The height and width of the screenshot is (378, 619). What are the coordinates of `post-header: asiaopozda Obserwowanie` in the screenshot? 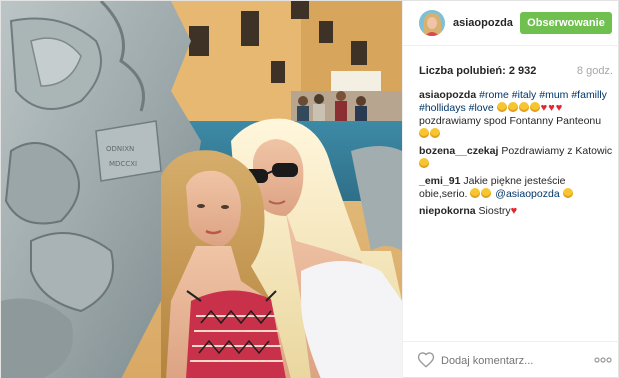 It's located at (511, 23).